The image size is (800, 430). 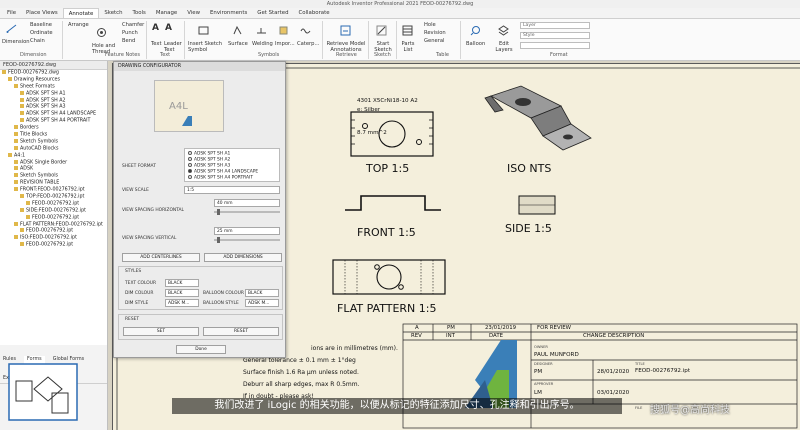 I want to click on edit-layers-button: Edit Layers, so click(x=504, y=47).